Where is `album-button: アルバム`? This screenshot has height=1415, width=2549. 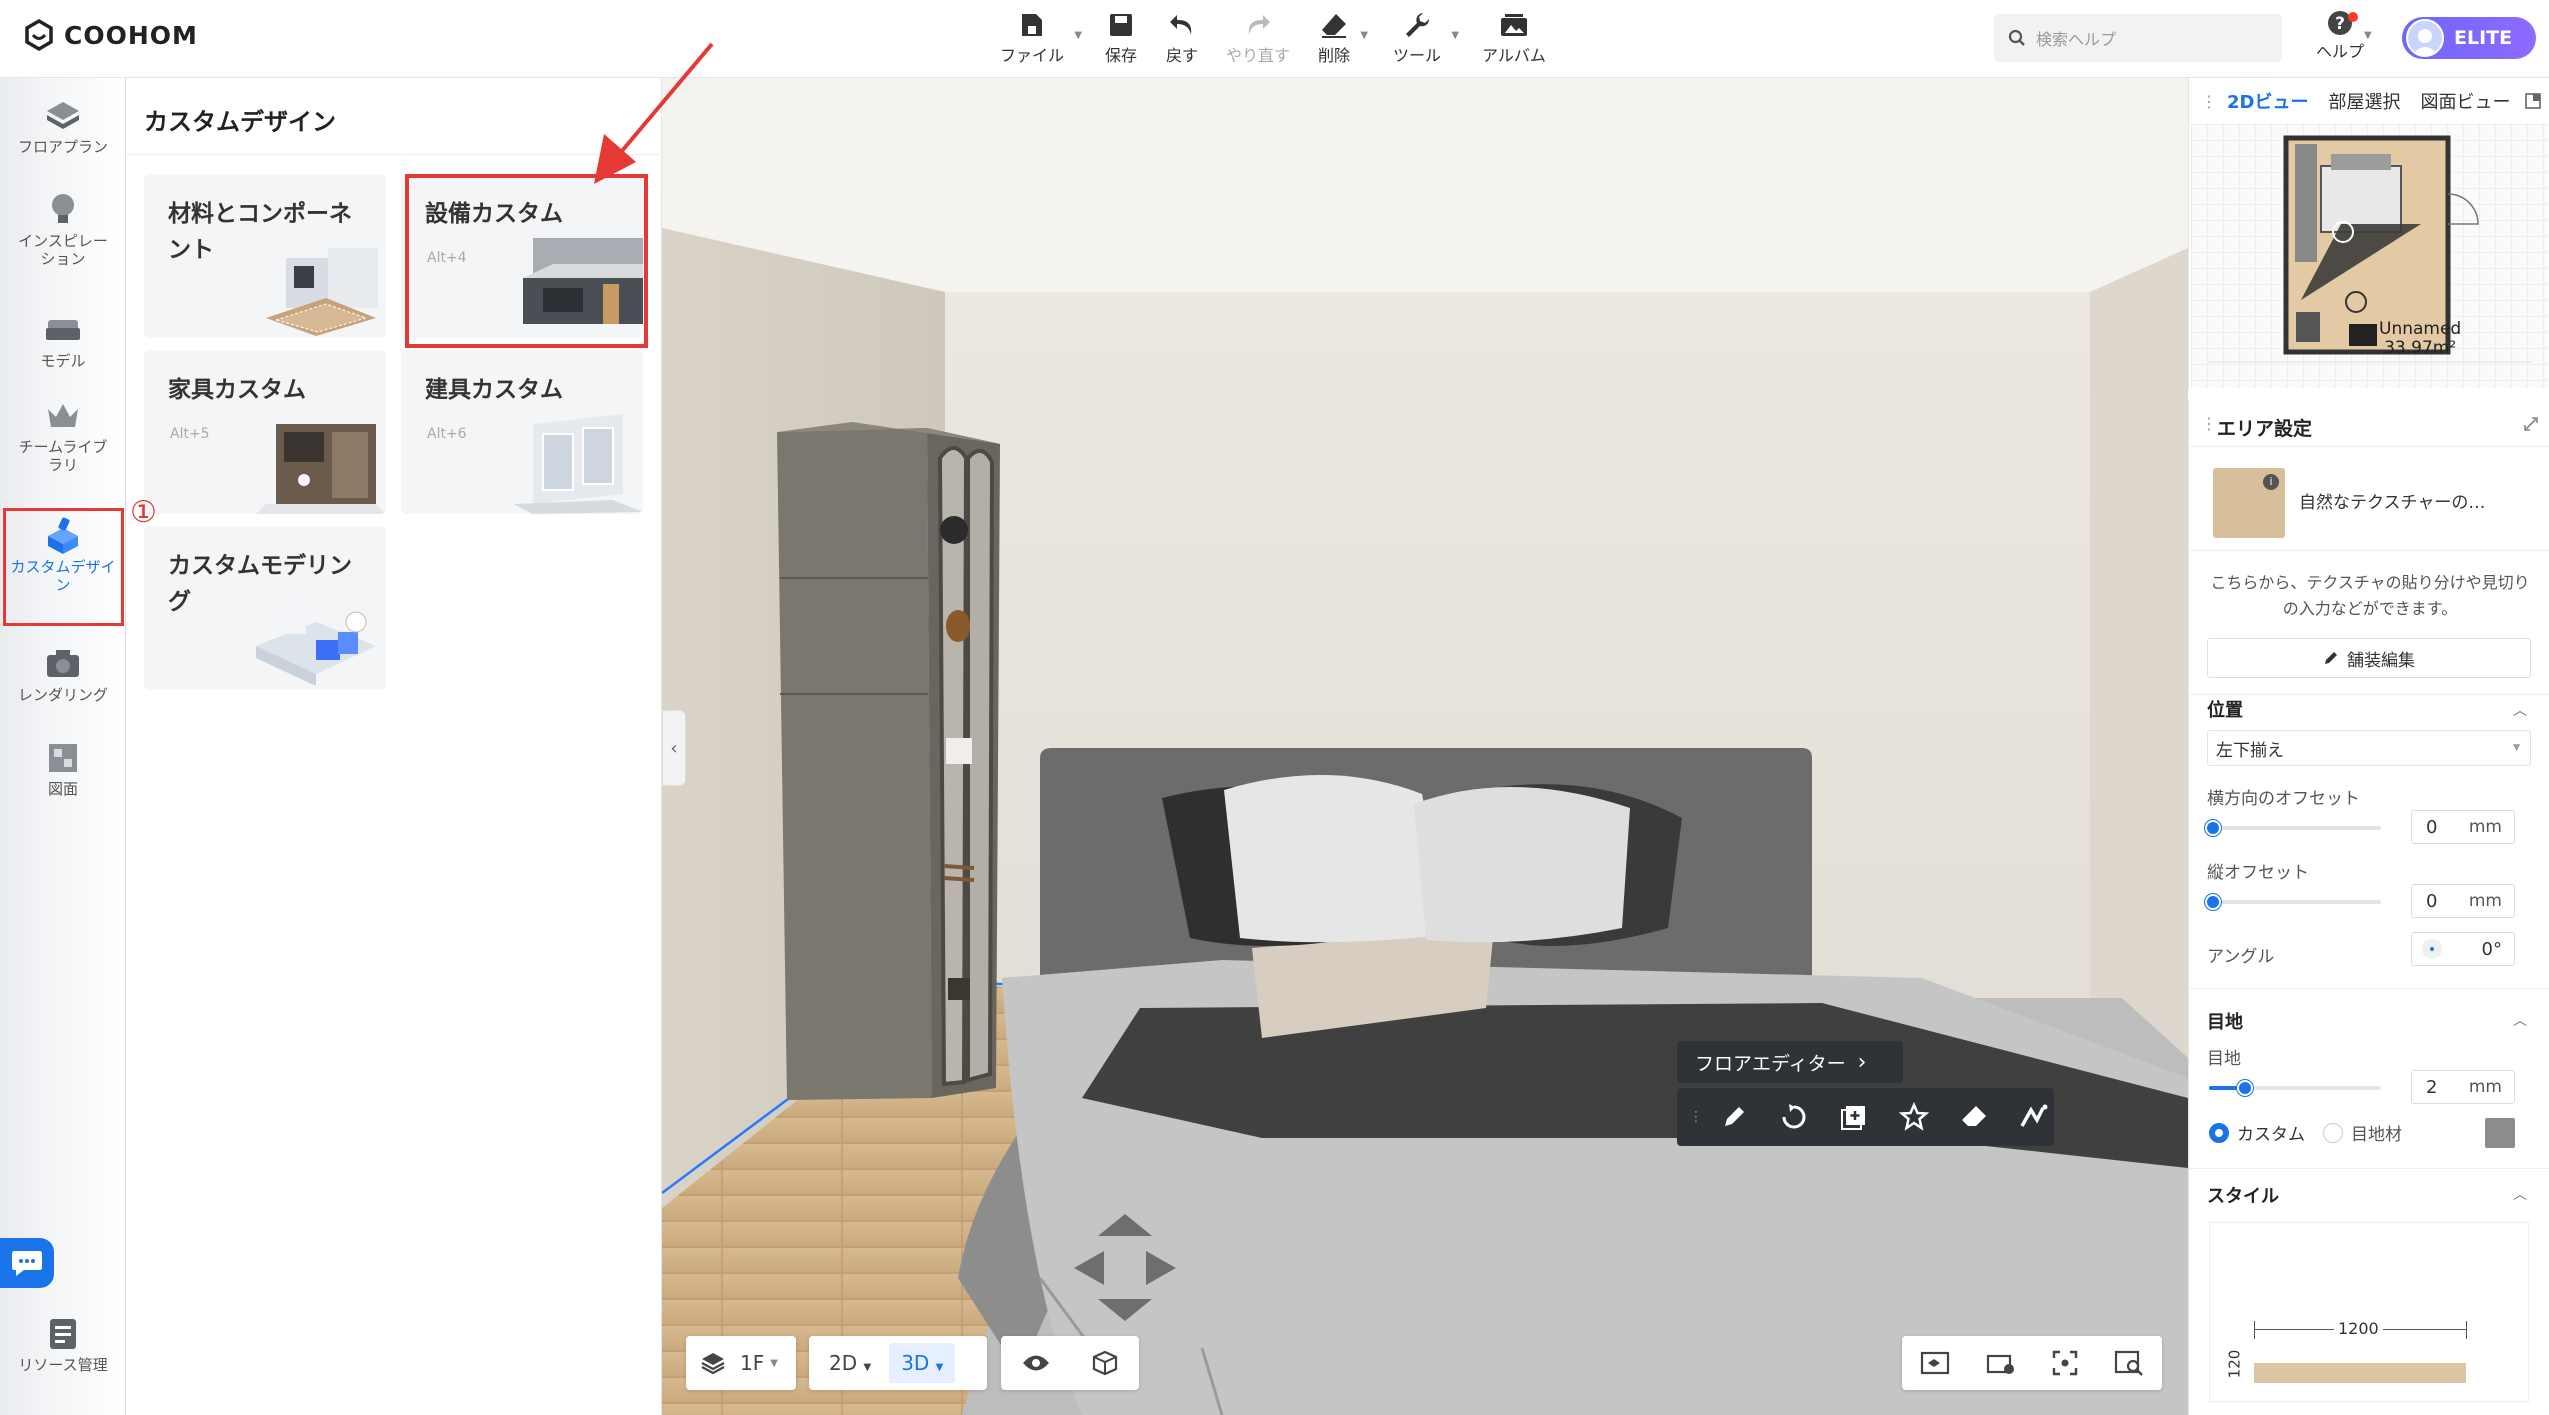 album-button: アルバム is located at coordinates (1514, 37).